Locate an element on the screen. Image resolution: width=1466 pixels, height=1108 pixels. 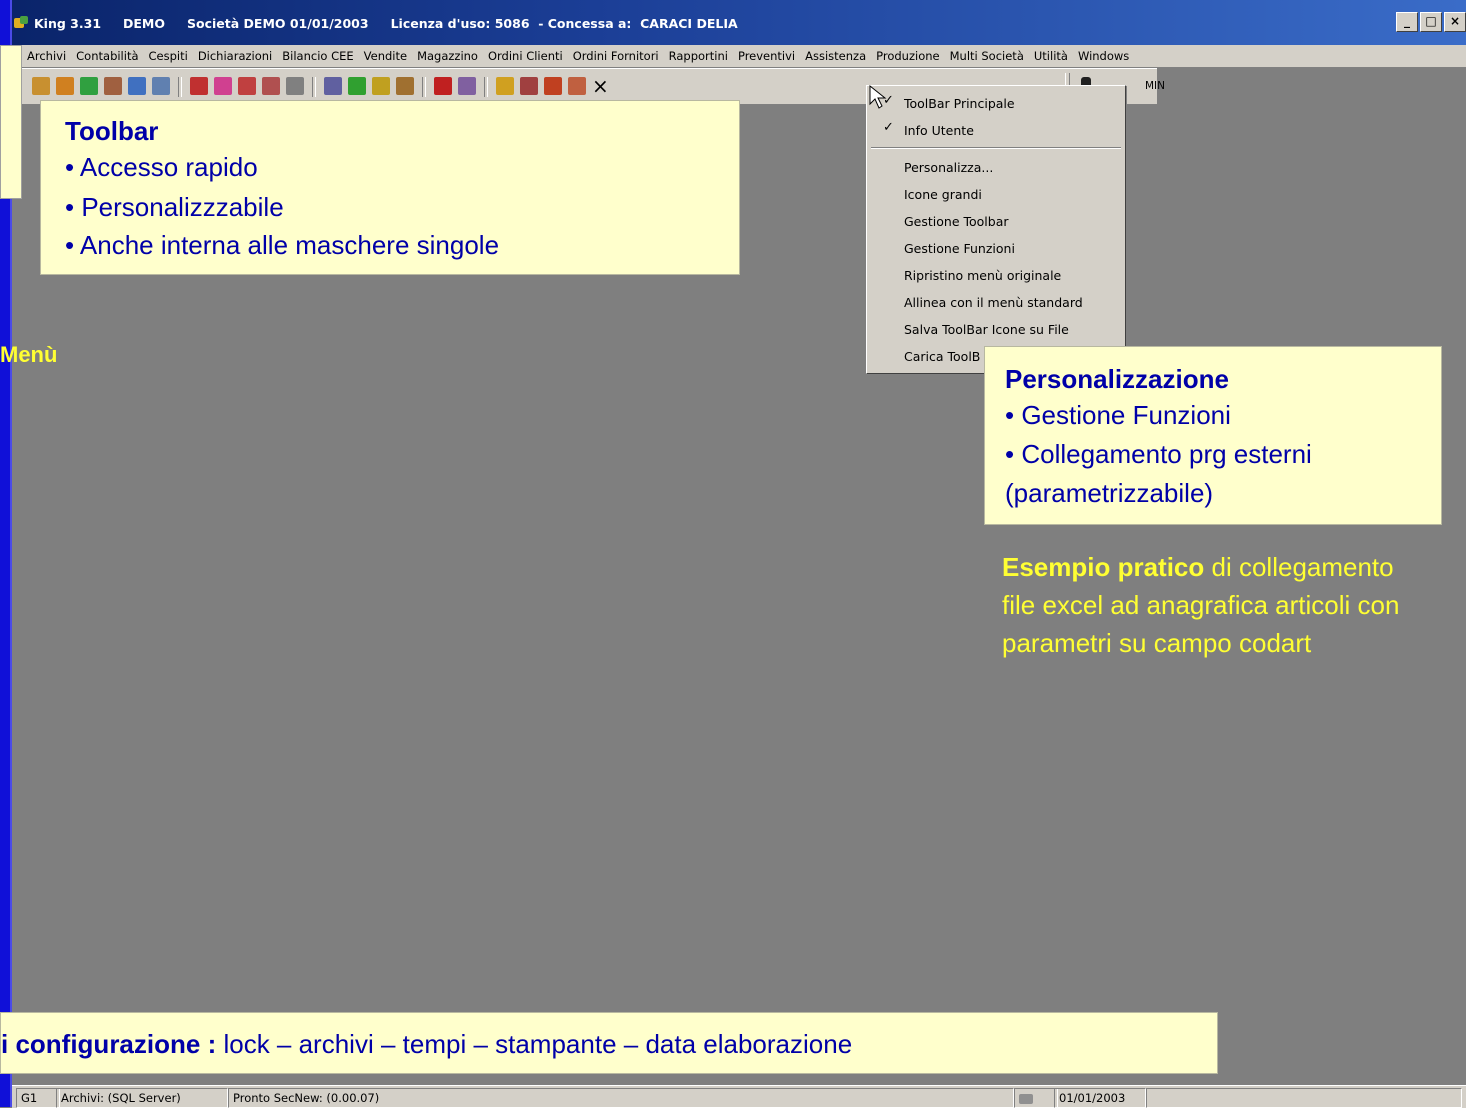
minimize-button: _ is located at coordinates (1407, 22).